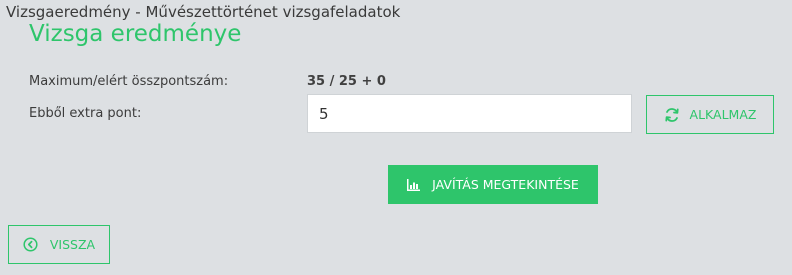  Describe the element at coordinates (469, 113) in the screenshot. I see `extra-points-input` at that location.